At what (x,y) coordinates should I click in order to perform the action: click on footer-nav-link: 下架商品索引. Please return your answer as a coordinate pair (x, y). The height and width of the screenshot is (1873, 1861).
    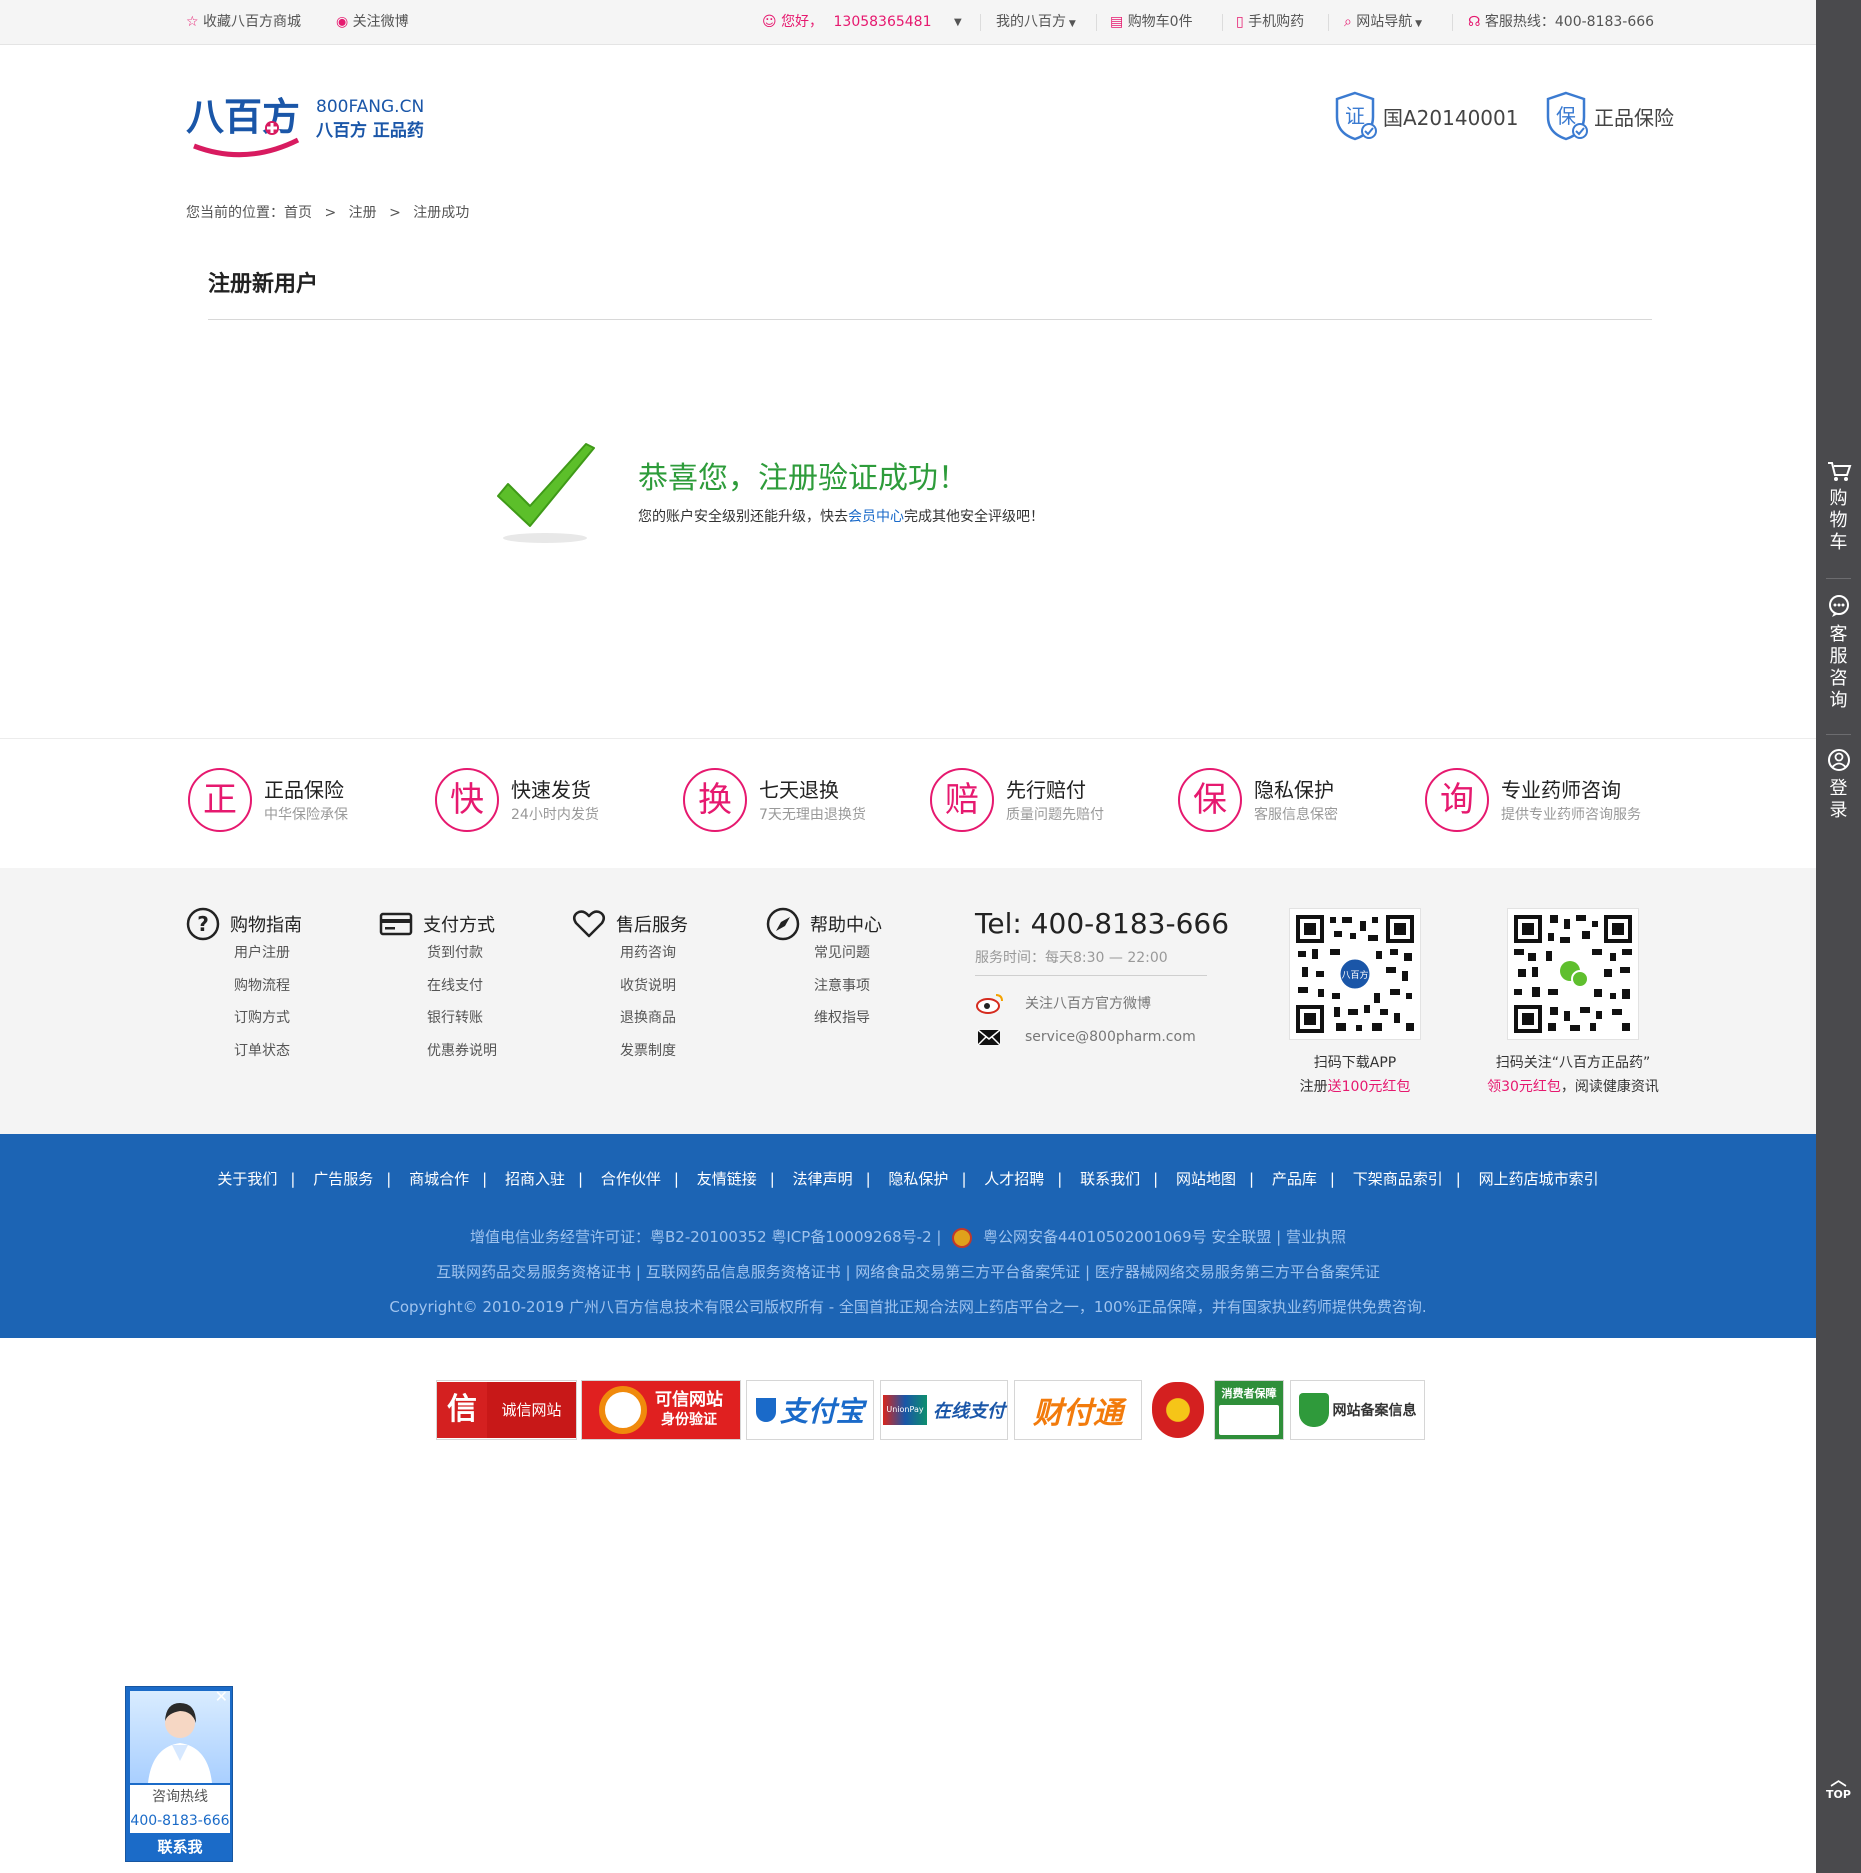
    Looking at the image, I should click on (1398, 1179).